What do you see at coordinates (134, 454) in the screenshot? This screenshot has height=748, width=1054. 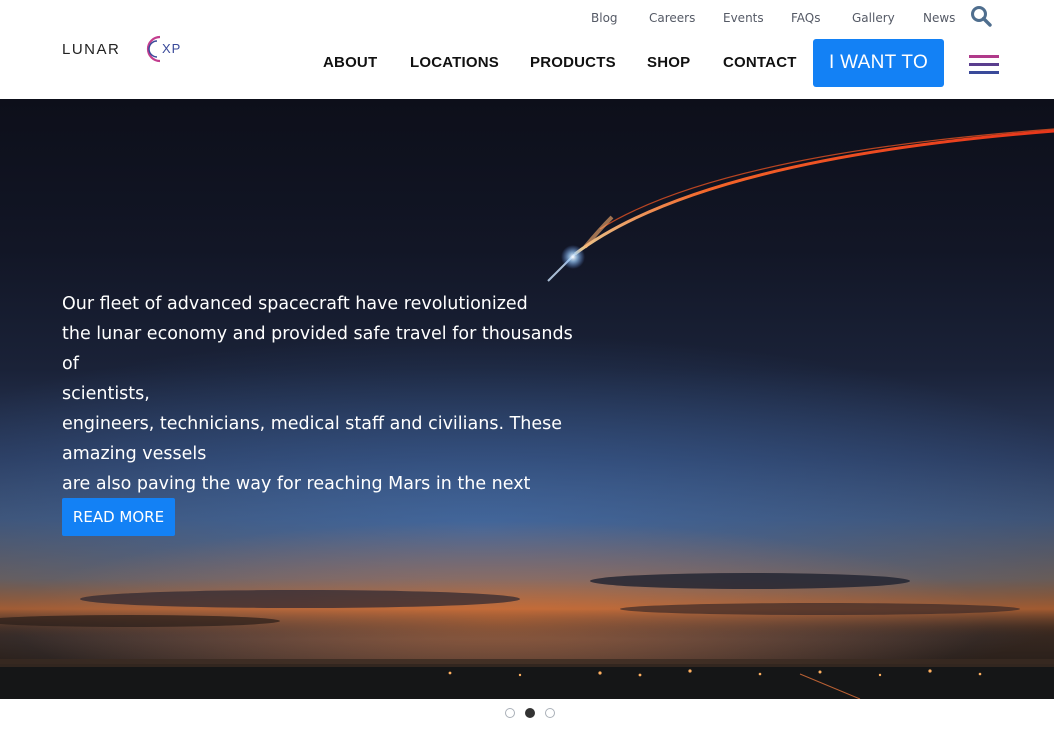 I see `hero-line: amazing vessels` at bounding box center [134, 454].